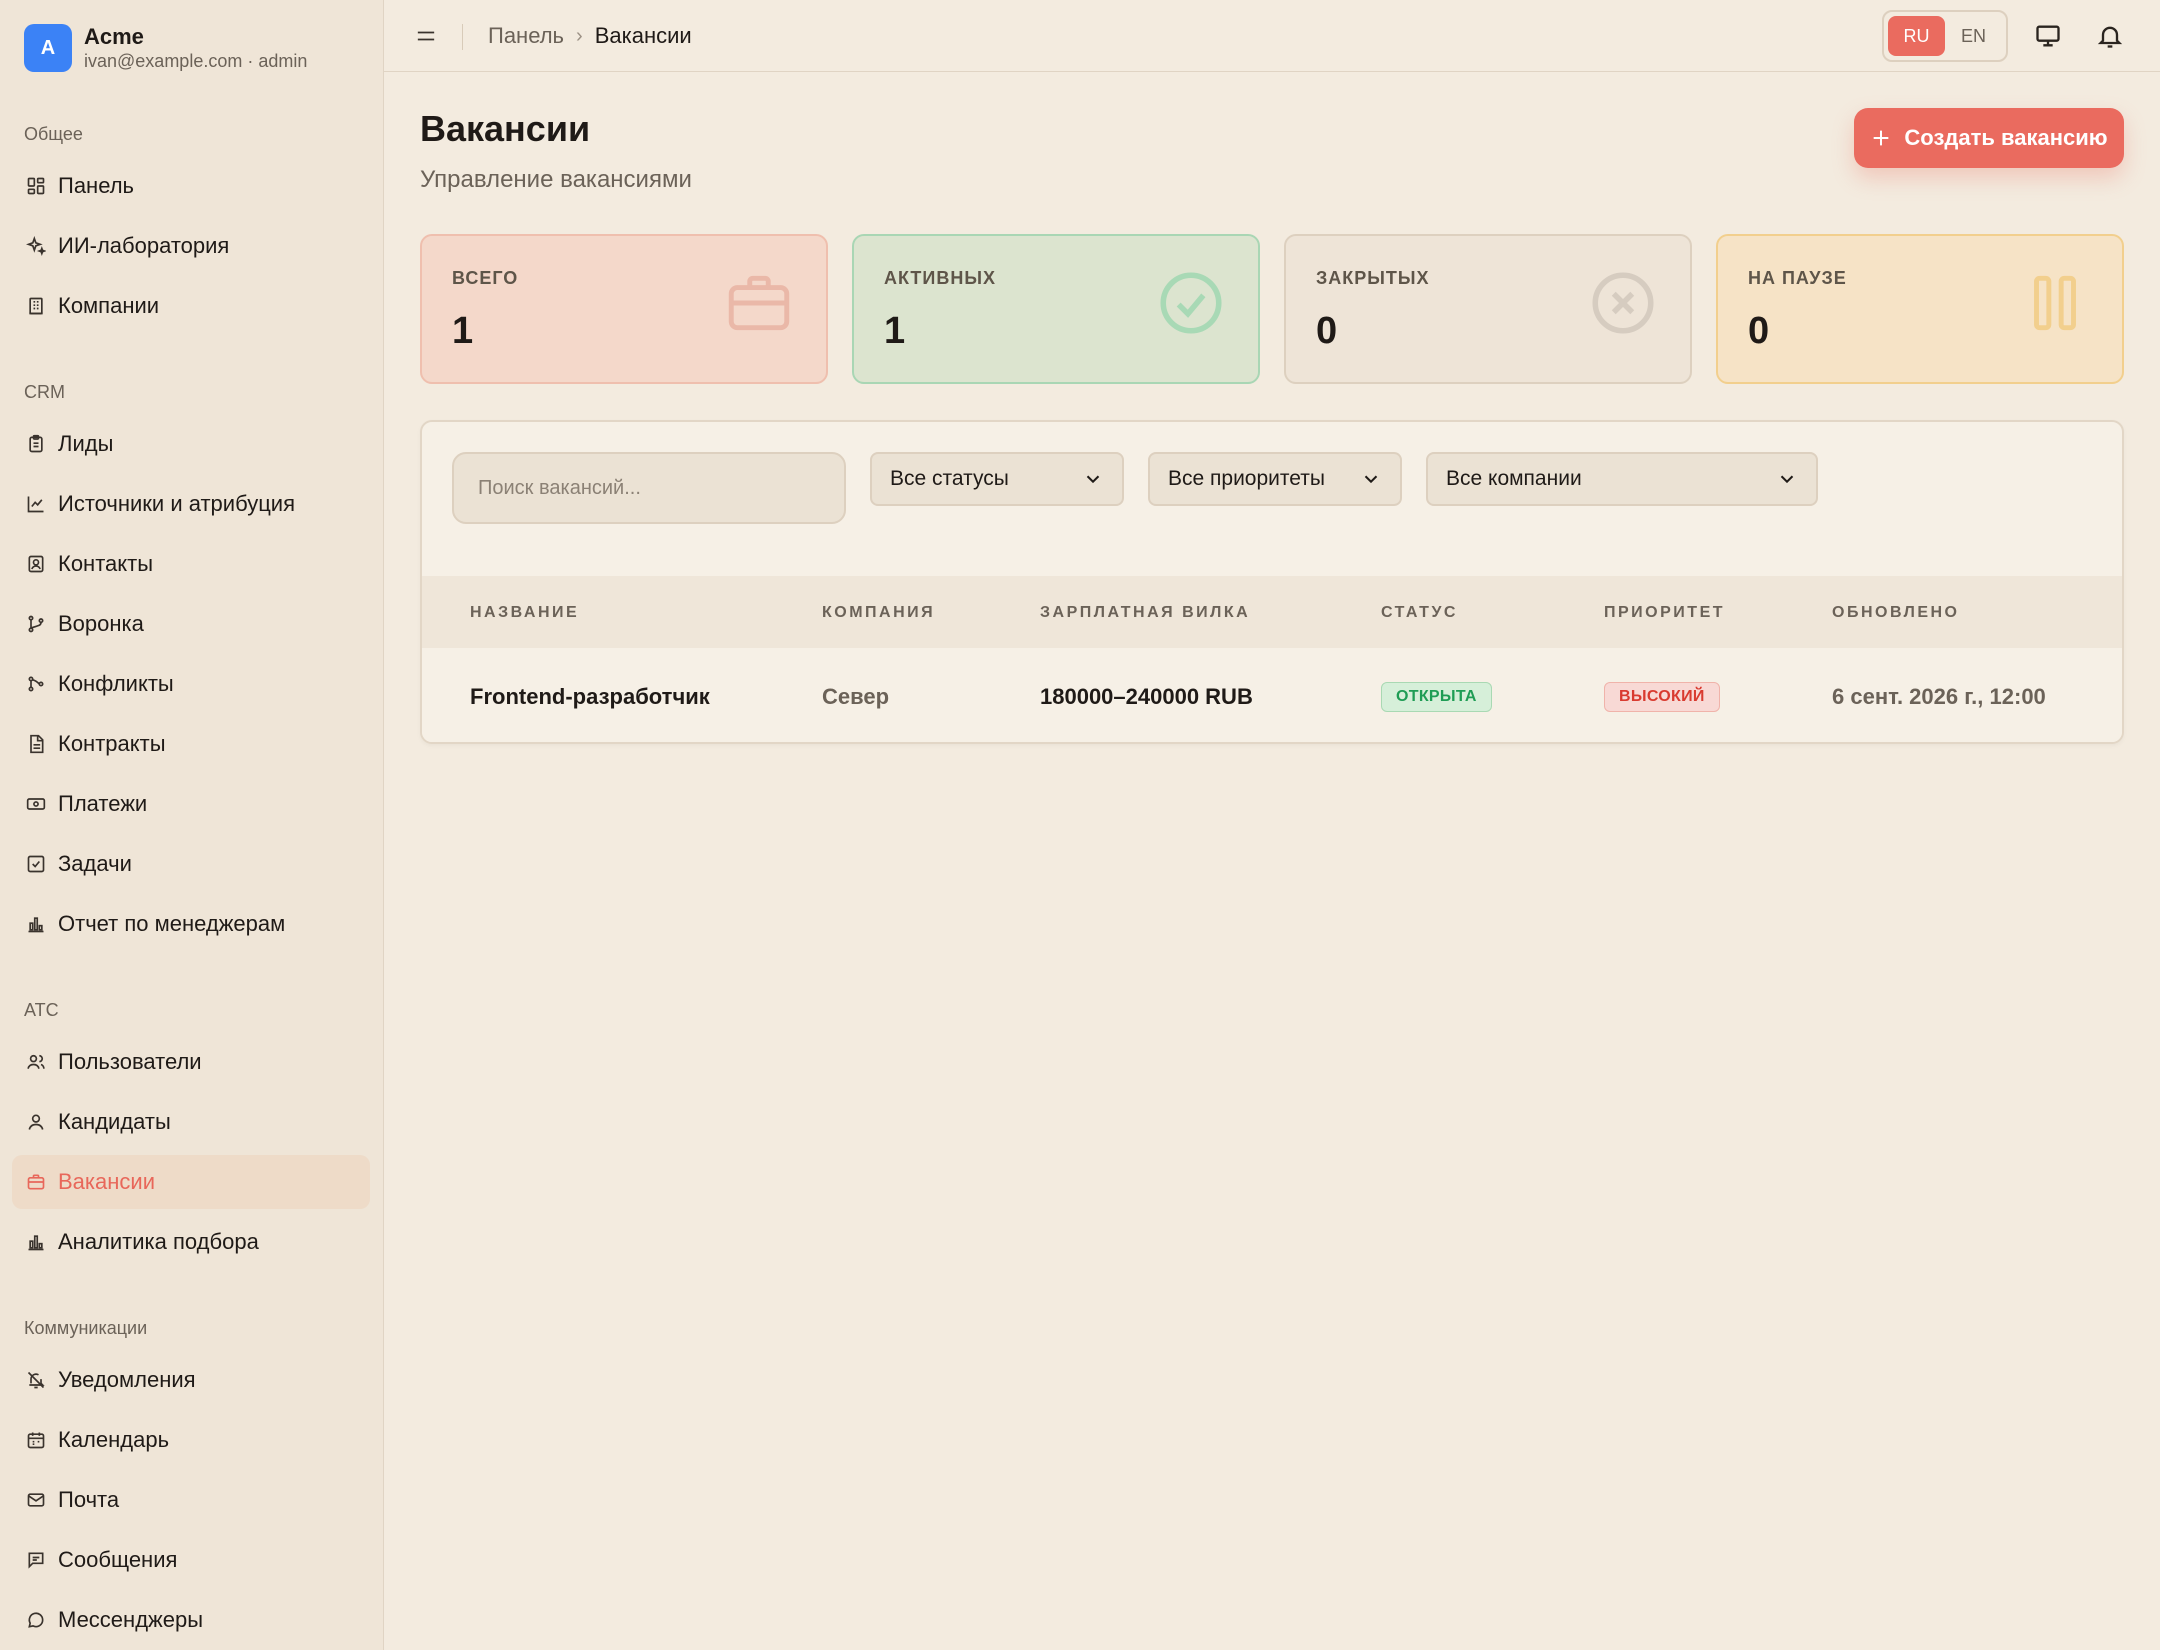  What do you see at coordinates (36, 864) in the screenshot?
I see `check-square-icon` at bounding box center [36, 864].